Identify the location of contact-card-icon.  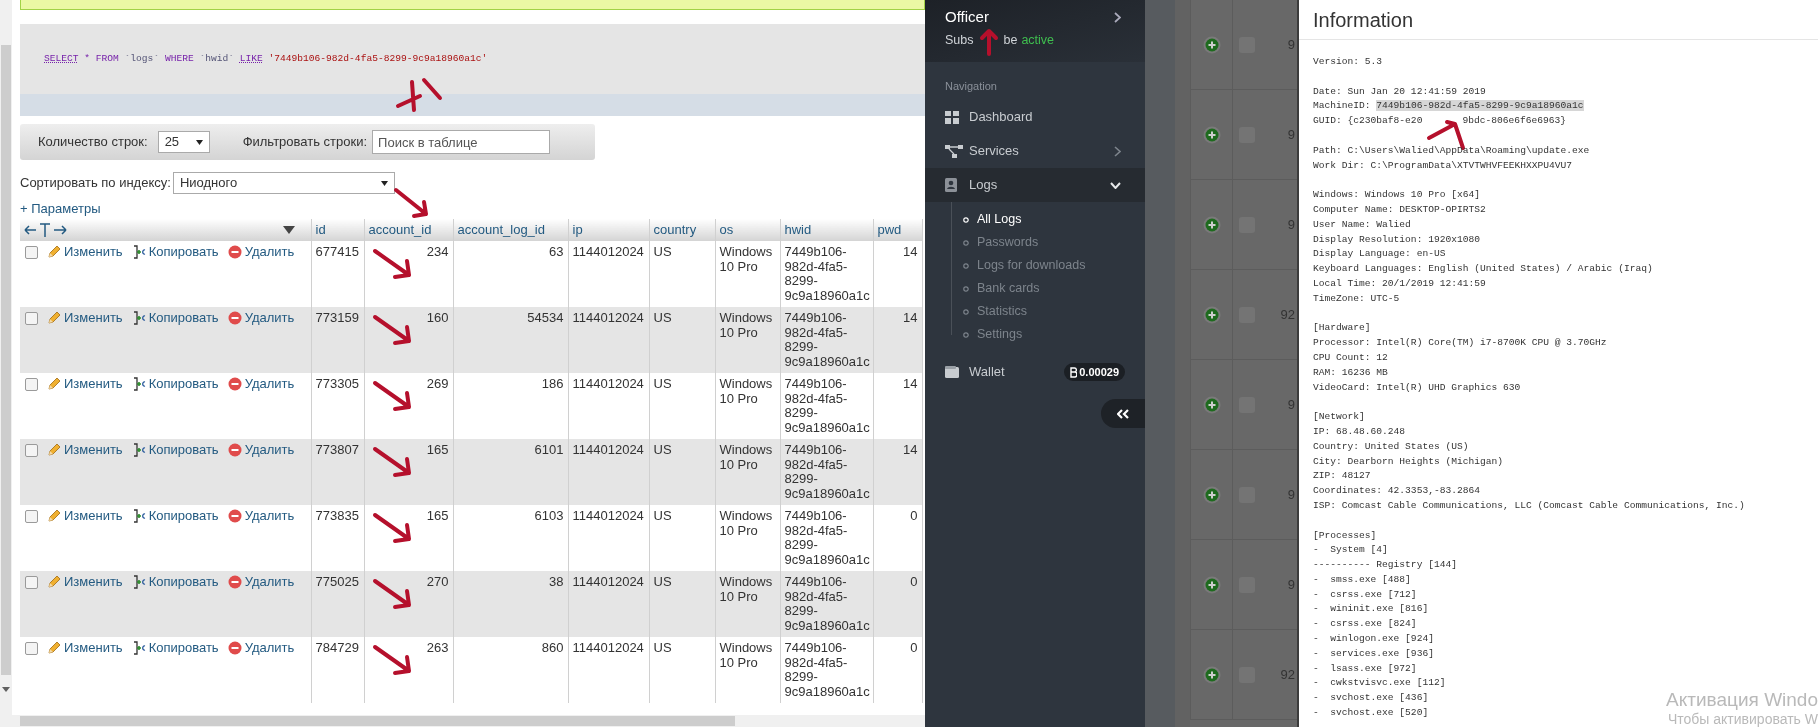
(951, 185).